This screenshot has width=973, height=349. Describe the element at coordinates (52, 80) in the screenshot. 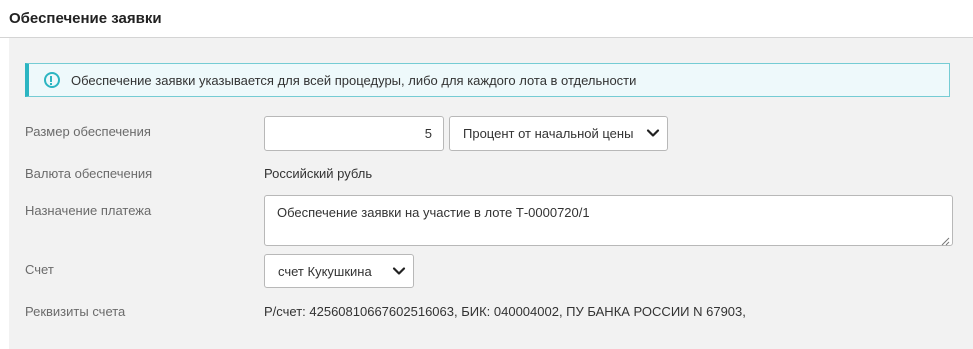

I see `info-circle-icon` at that location.